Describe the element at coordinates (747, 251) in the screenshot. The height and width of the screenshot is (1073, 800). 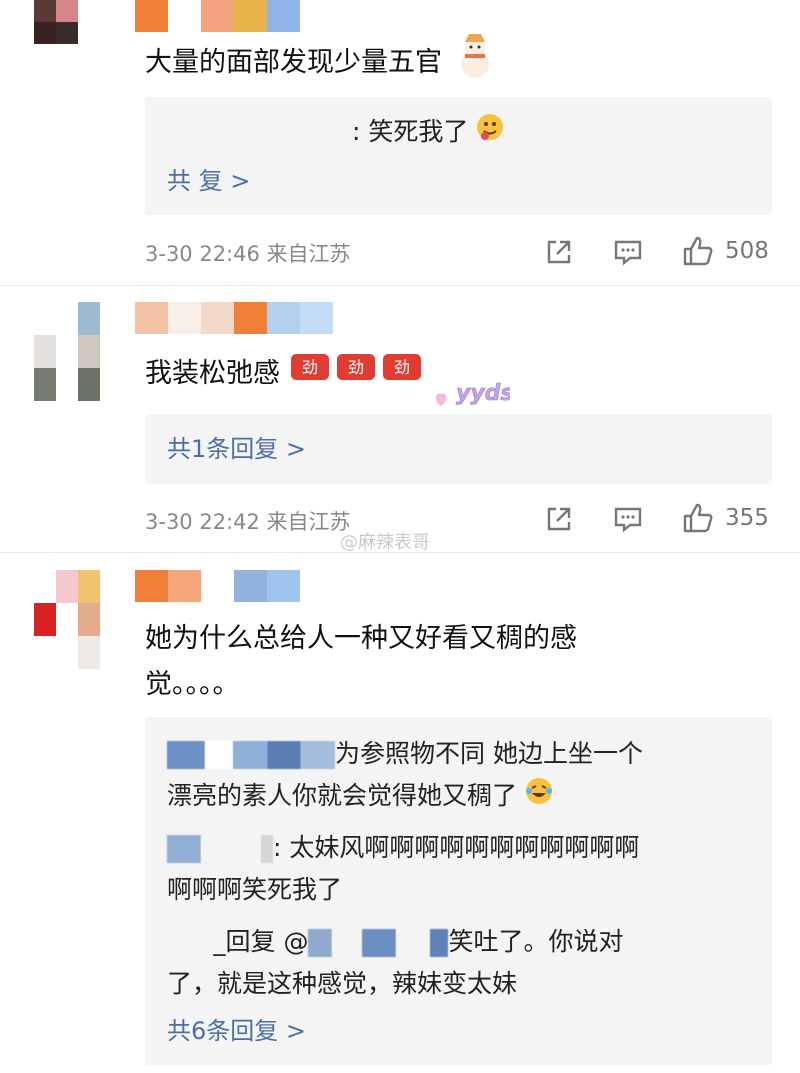
I see `like-count: 508` at that location.